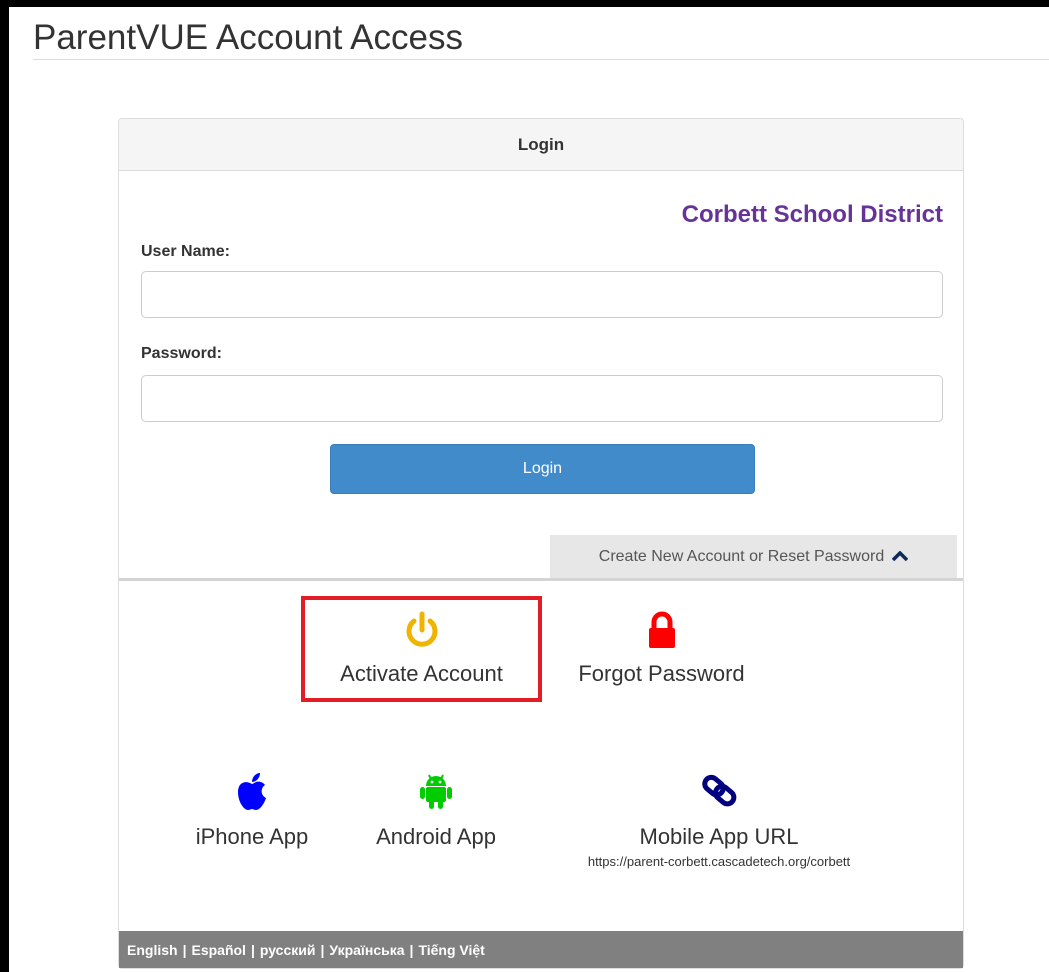 This screenshot has height=972, width=1049. I want to click on page-title: ParentVUE Account Access, so click(248, 37).